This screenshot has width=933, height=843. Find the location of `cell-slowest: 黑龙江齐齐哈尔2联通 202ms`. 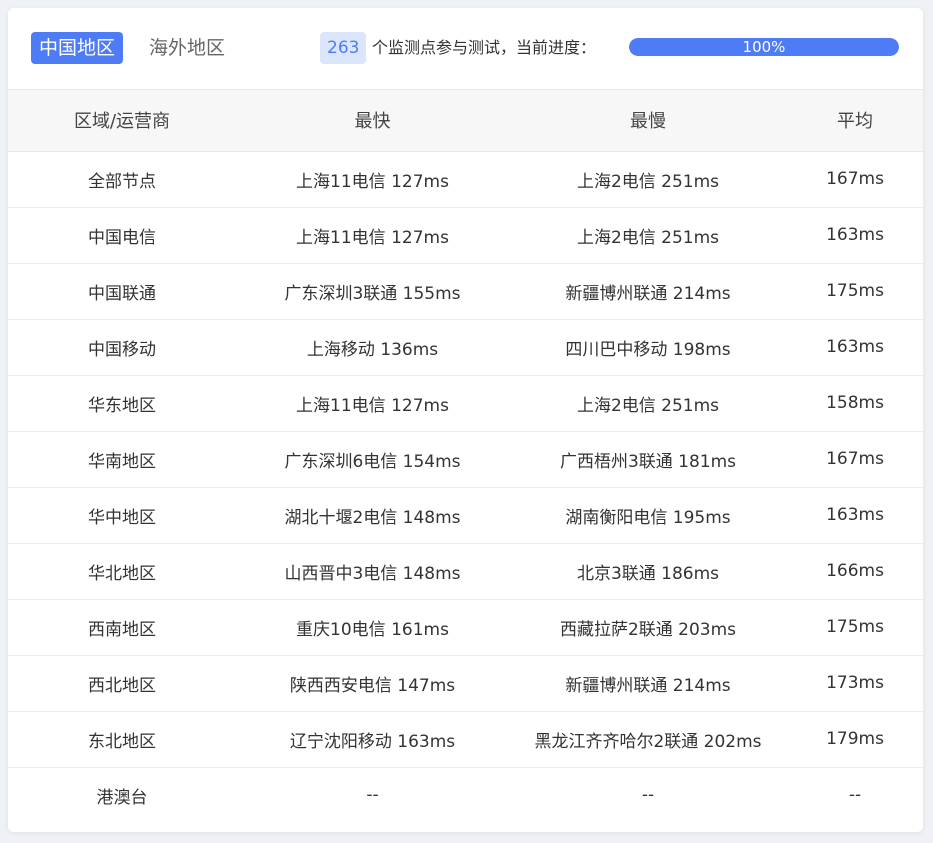

cell-slowest: 黑龙江齐齐哈尔2联通 202ms is located at coordinates (648, 739).